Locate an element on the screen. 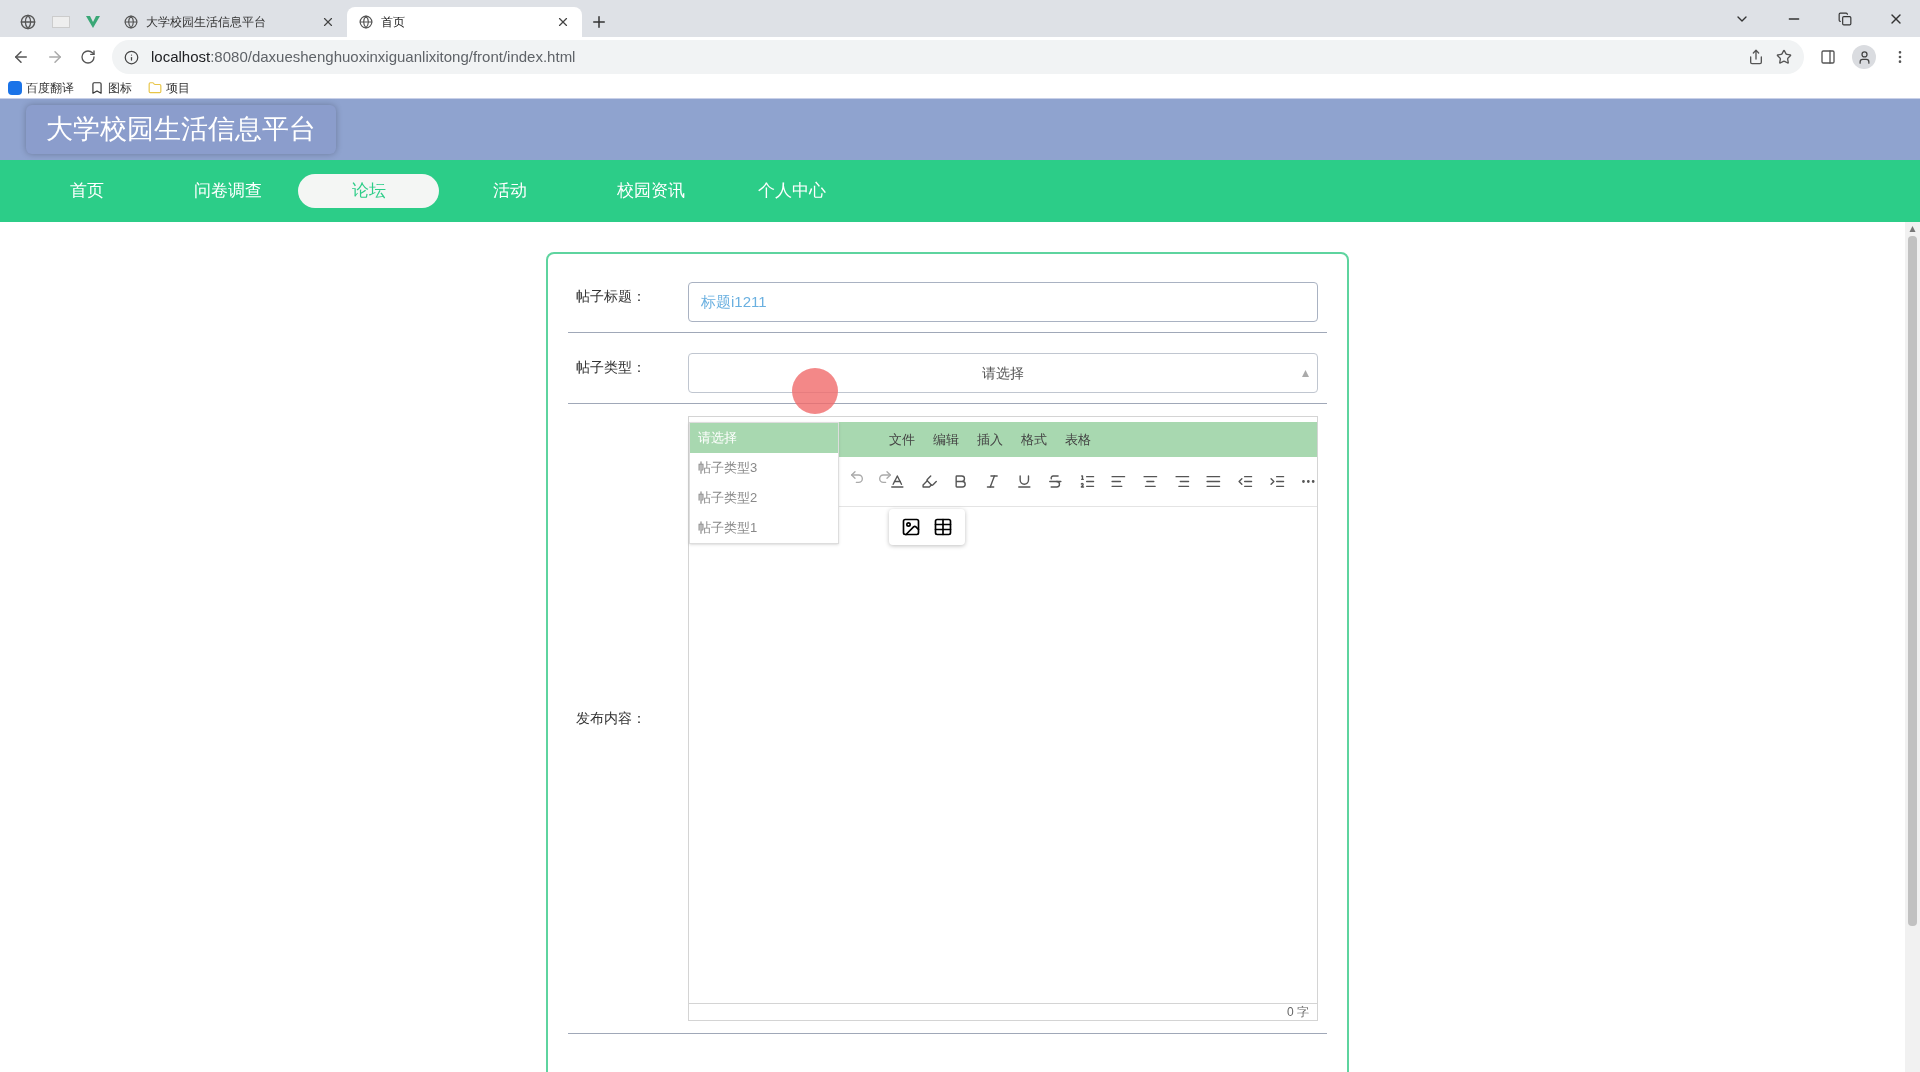 Image resolution: width=1920 pixels, height=1072 pixels. field-label: 帖子类型： is located at coordinates (611, 367).